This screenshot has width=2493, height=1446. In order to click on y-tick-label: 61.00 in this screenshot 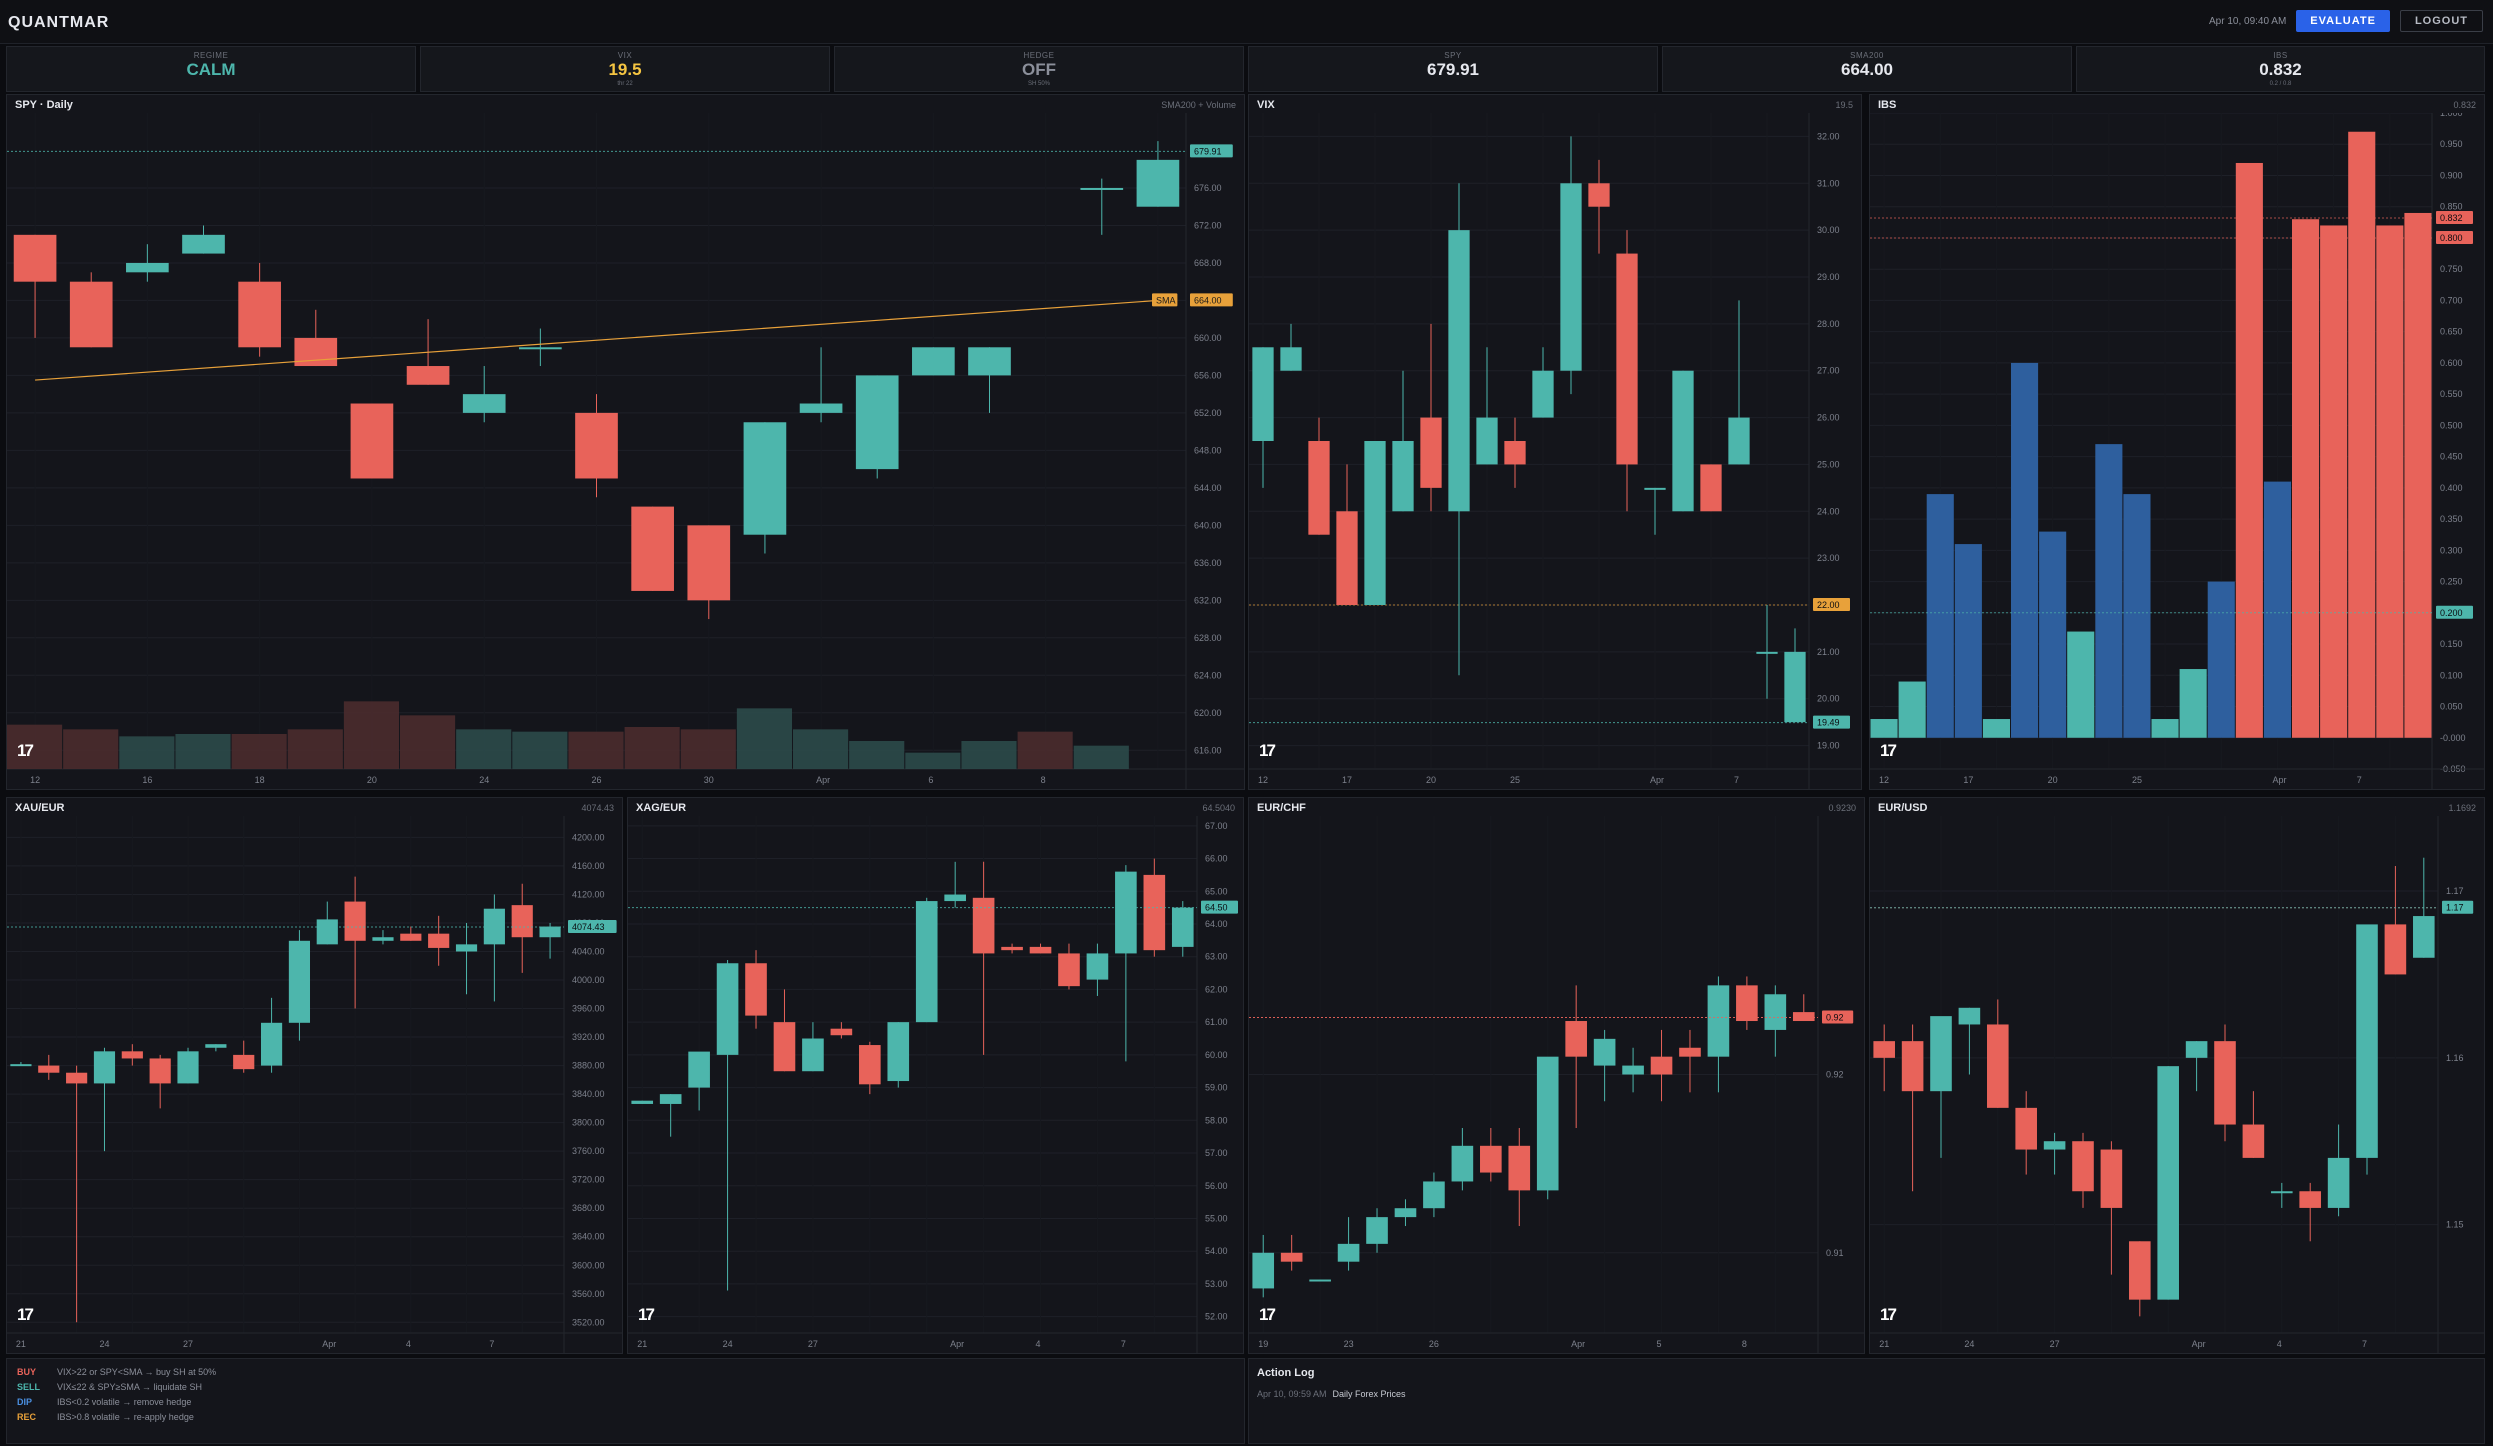, I will do `click(1216, 1022)`.